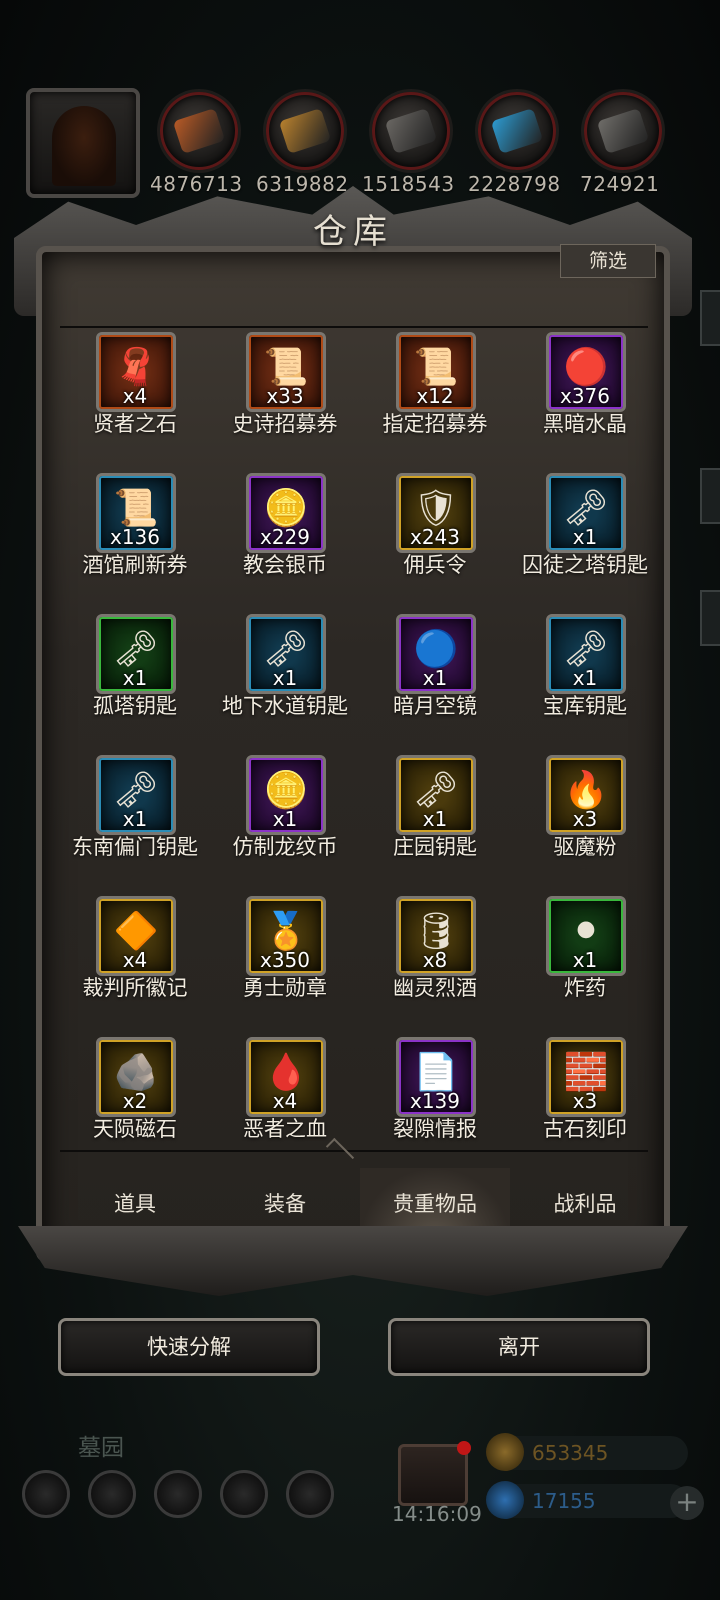 Image resolution: width=720 pixels, height=1600 pixels. Describe the element at coordinates (435, 960) in the screenshot. I see `item-count: x8` at that location.